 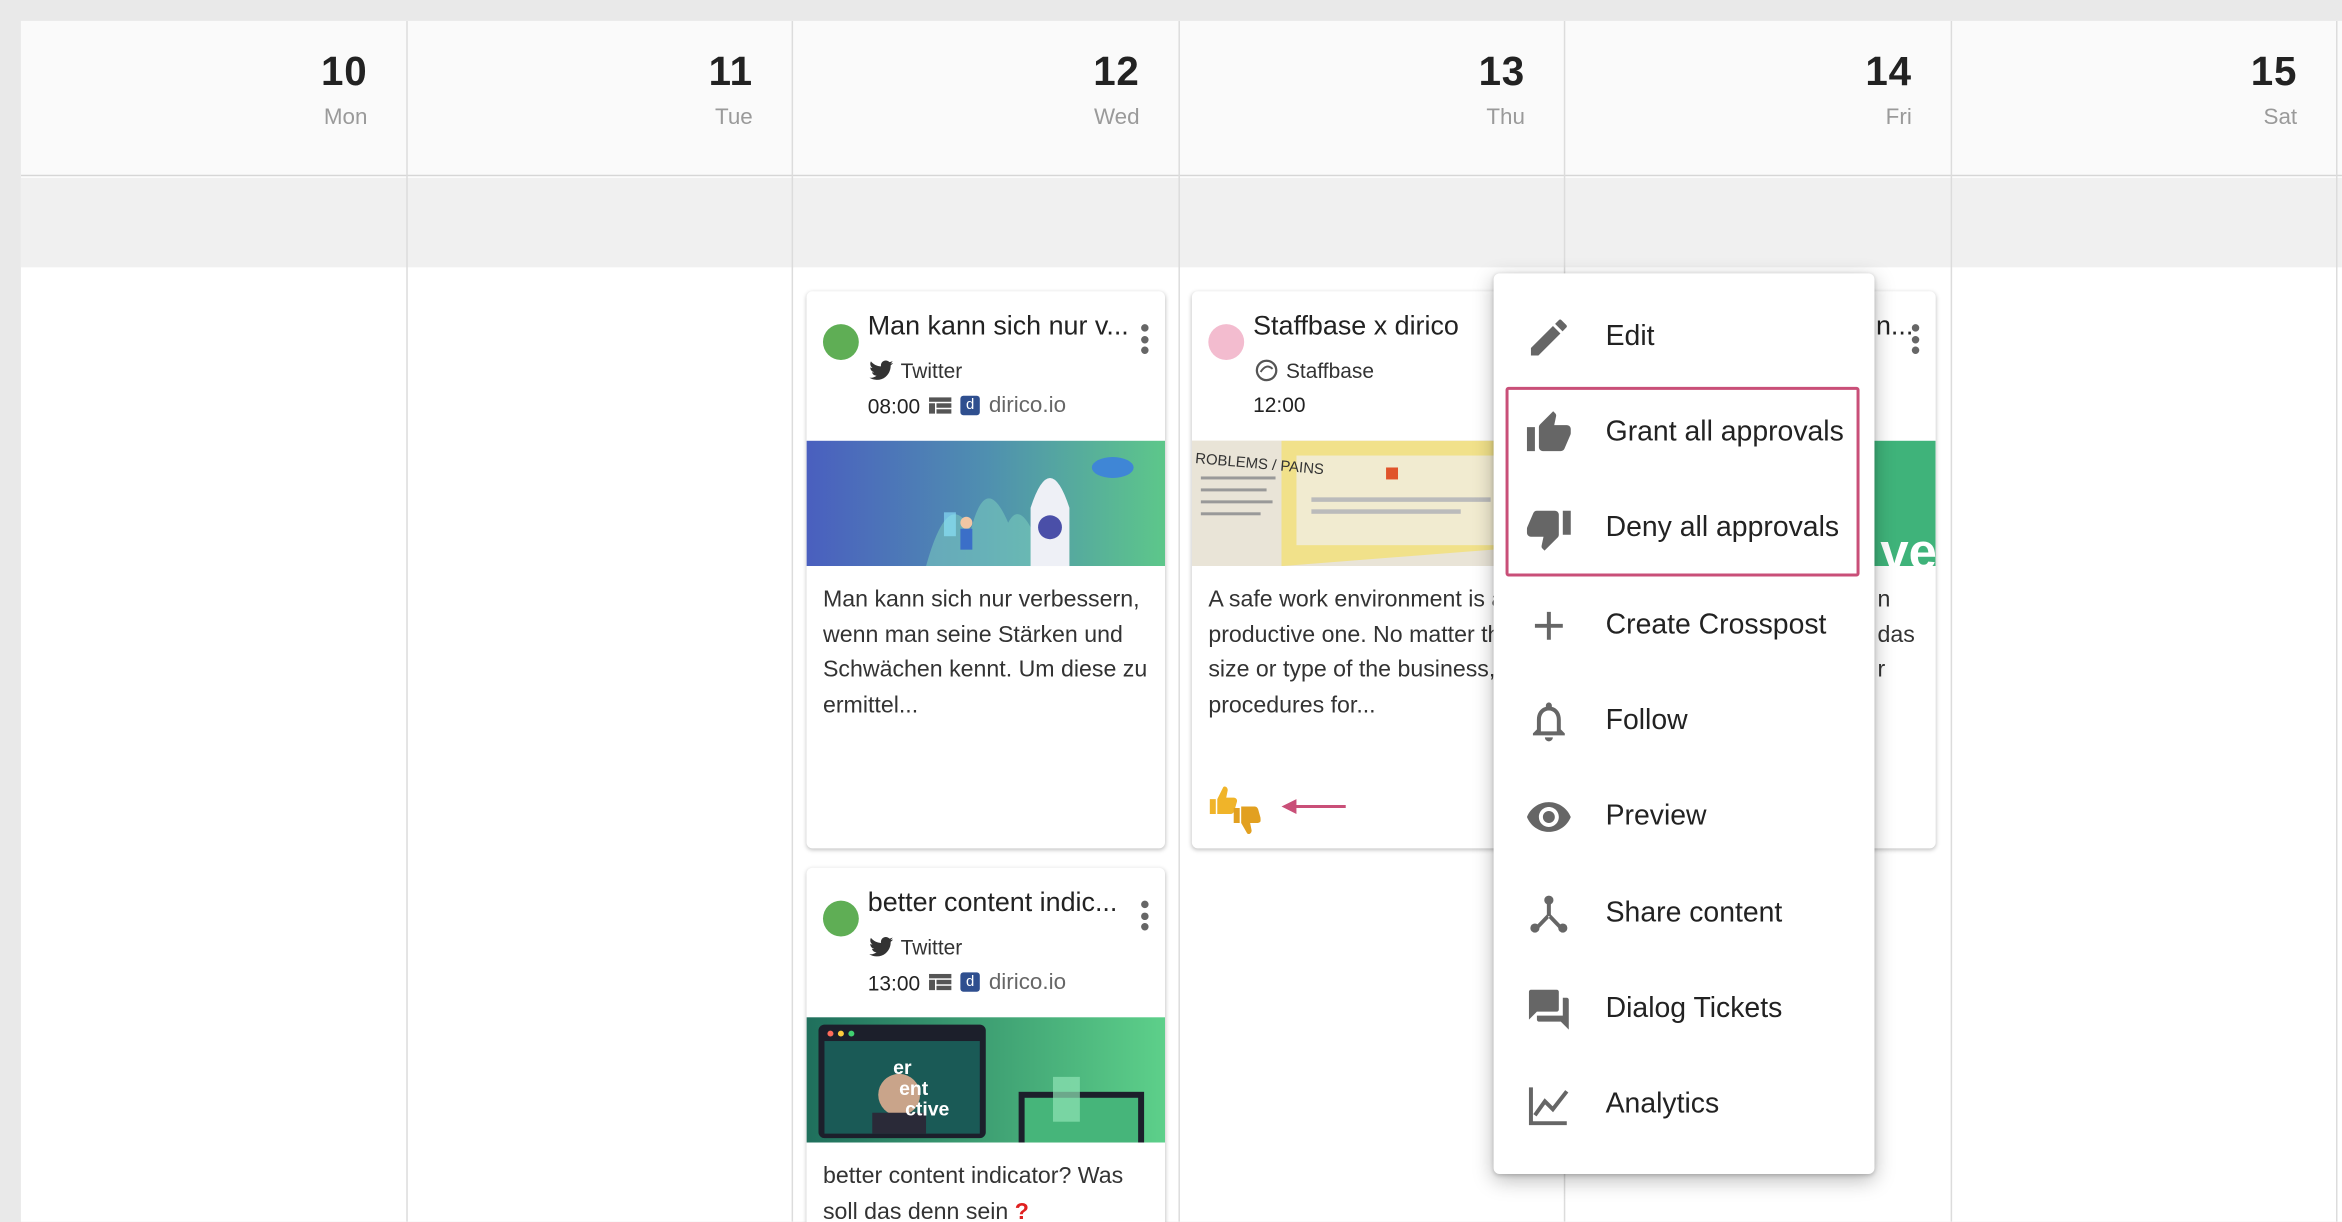 I want to click on menu-item-preview: Preview, so click(x=1684, y=817).